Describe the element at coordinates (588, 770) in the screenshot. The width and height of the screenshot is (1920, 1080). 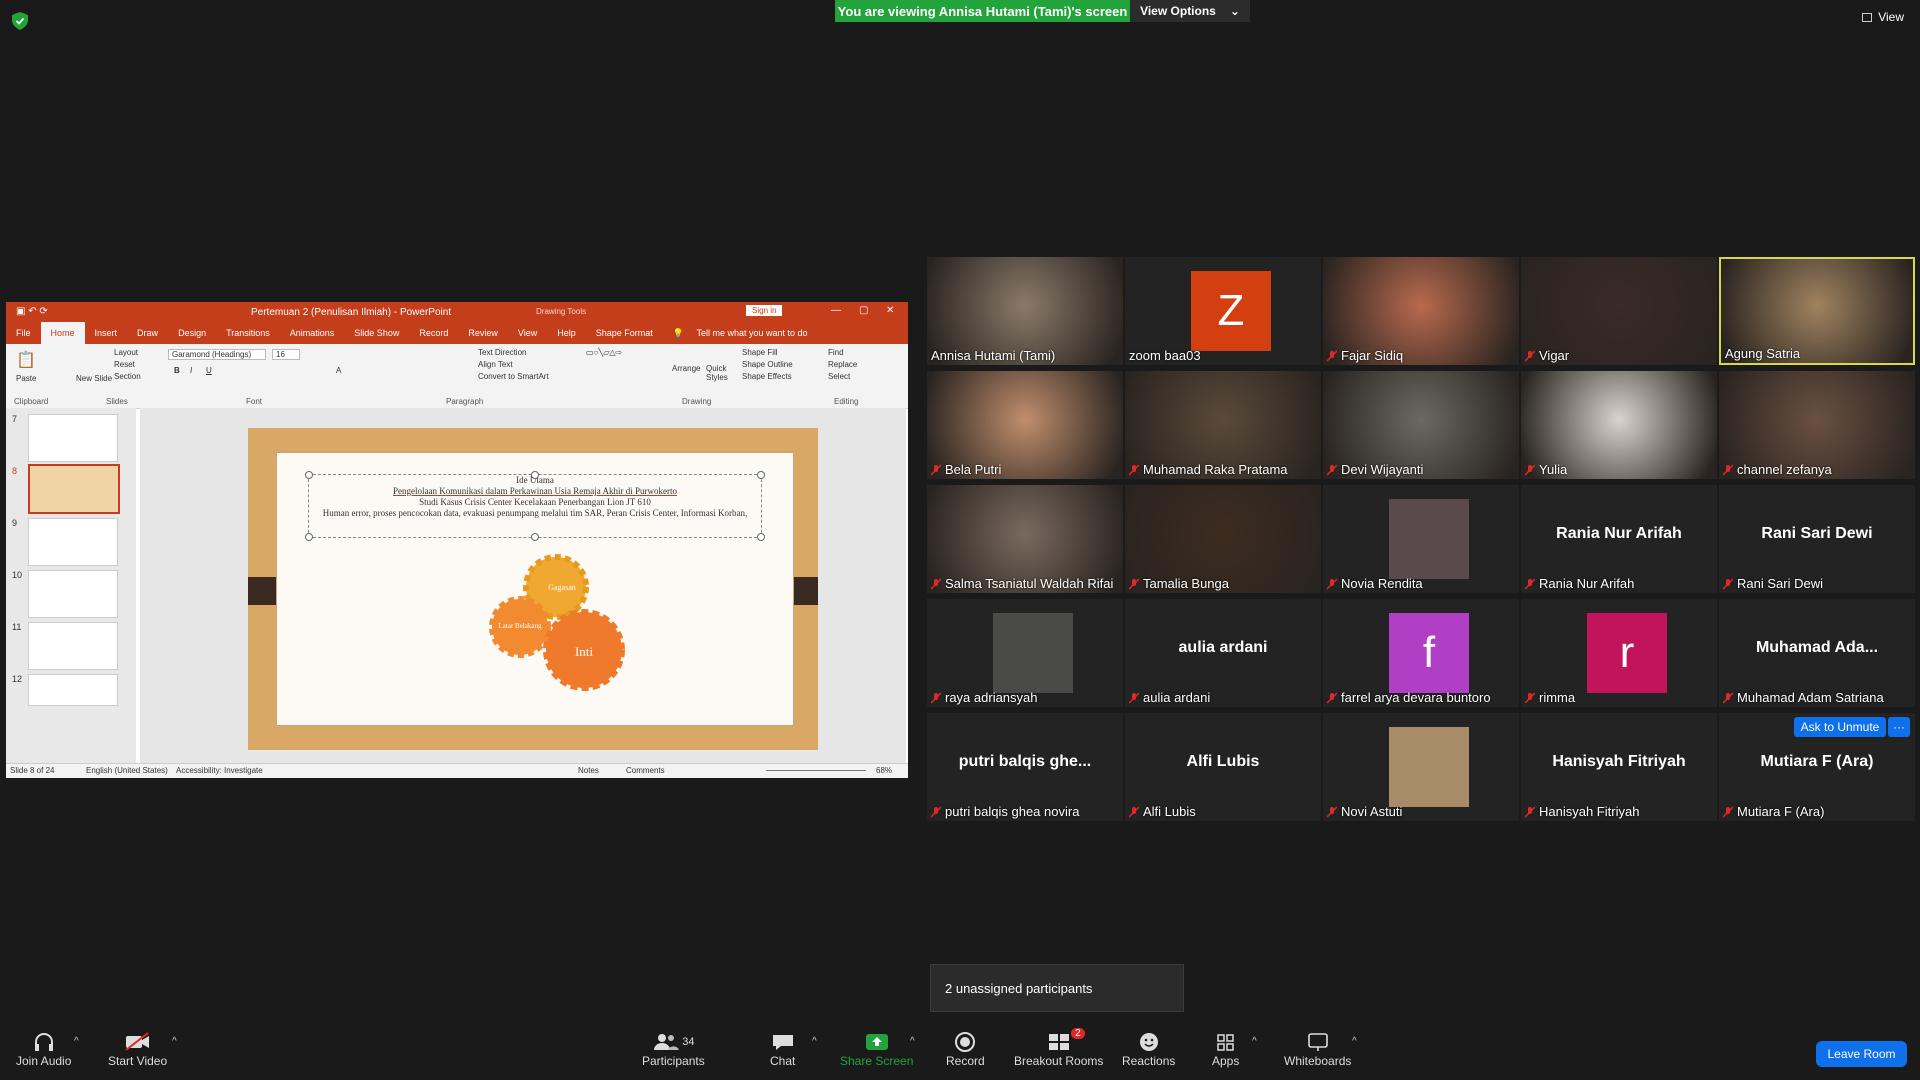
I see `notes-button: Notes` at that location.